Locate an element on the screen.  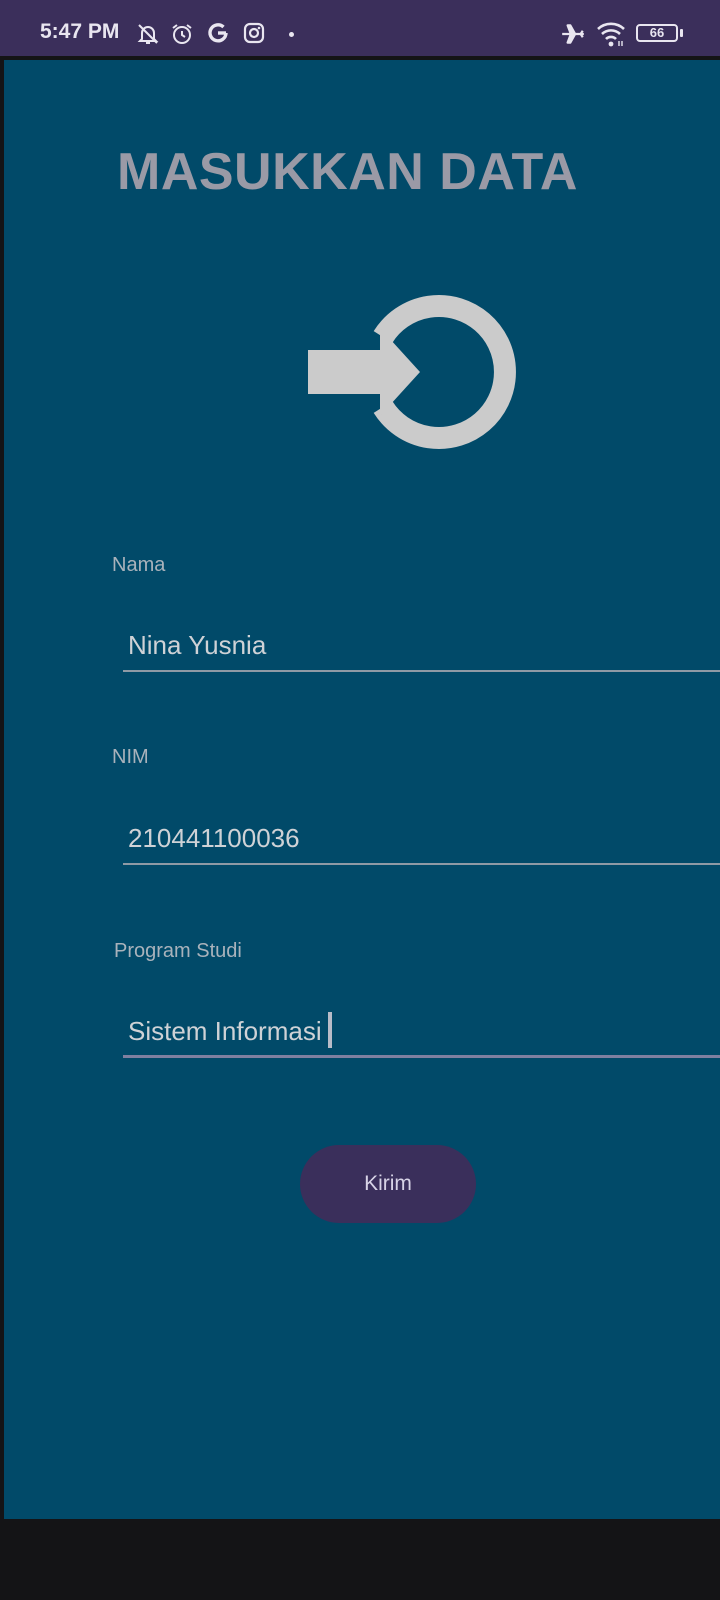
program-studi-input-content: Sistem Informasi is located at coordinates (227, 1030).